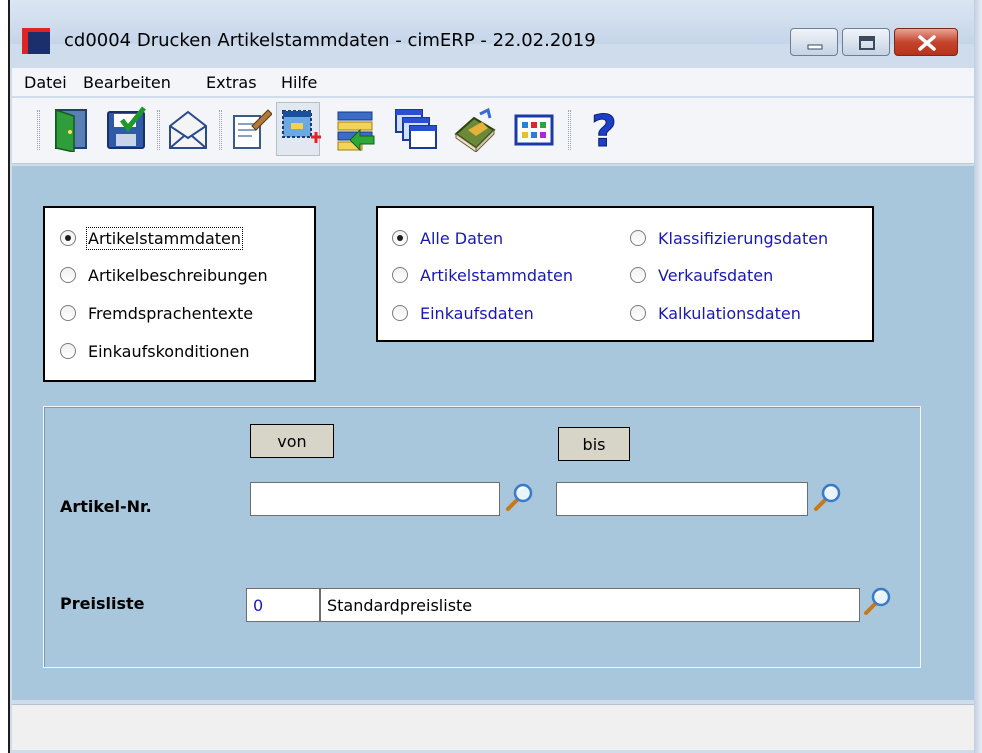  I want to click on article-to-lookup, so click(827, 497).